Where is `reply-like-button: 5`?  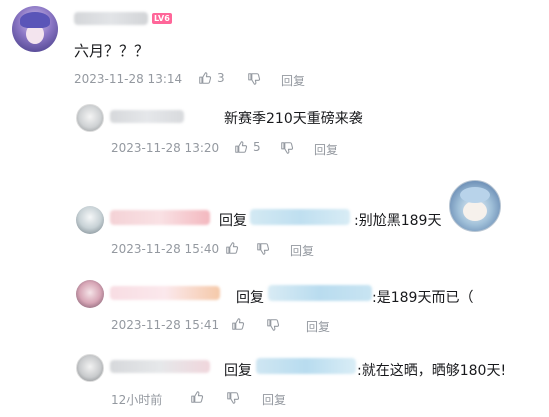 reply-like-button: 5 is located at coordinates (247, 147).